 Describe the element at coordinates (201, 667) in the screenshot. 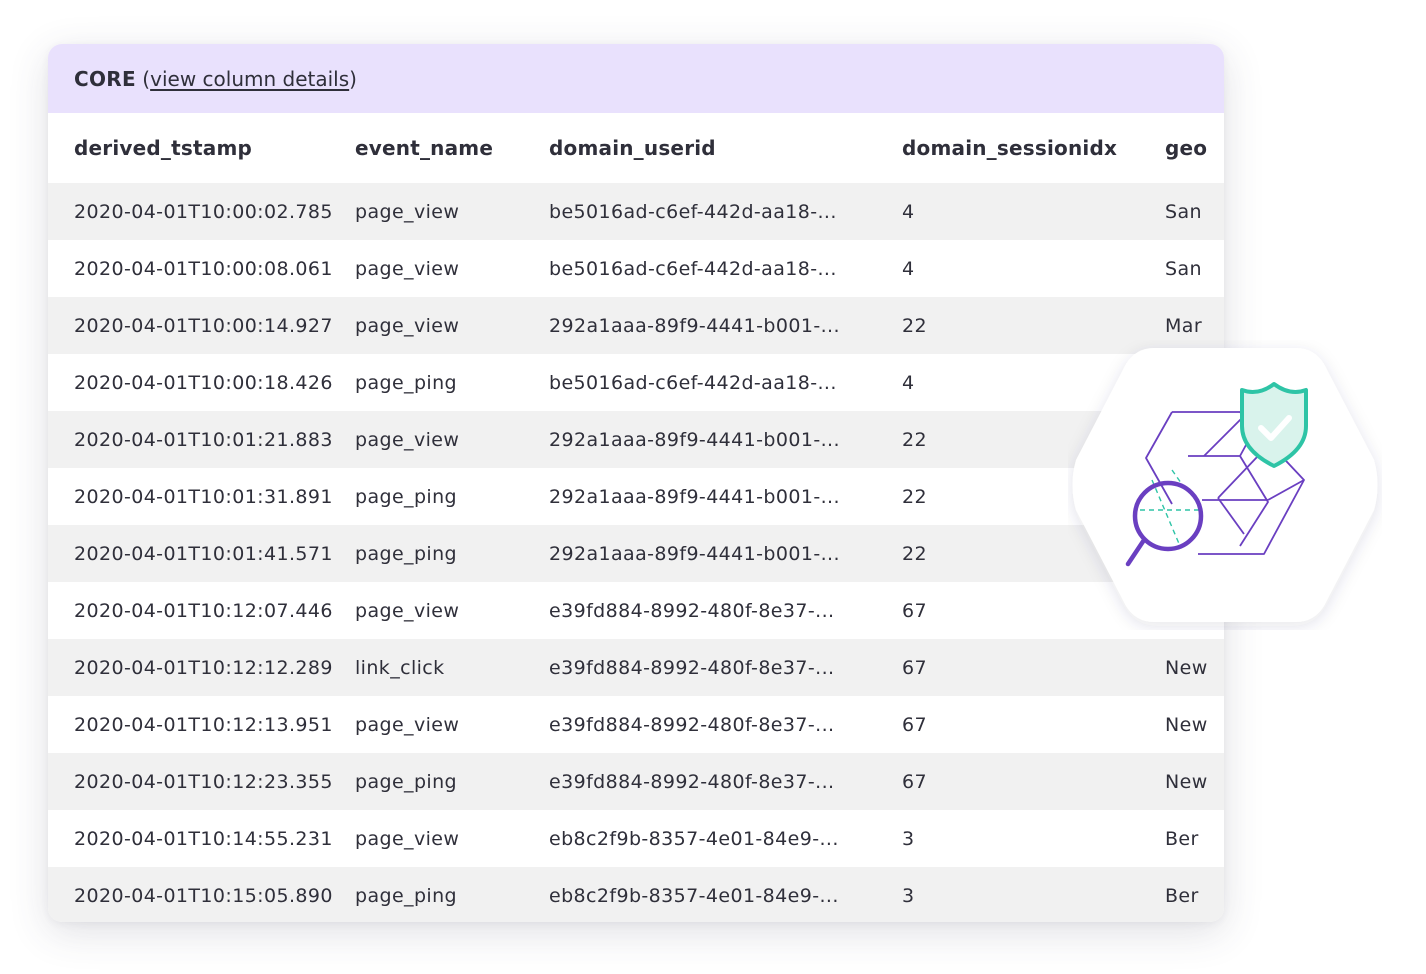

I see `cell-derived-tstamp: 2020-04-01T10:12:12.289` at that location.